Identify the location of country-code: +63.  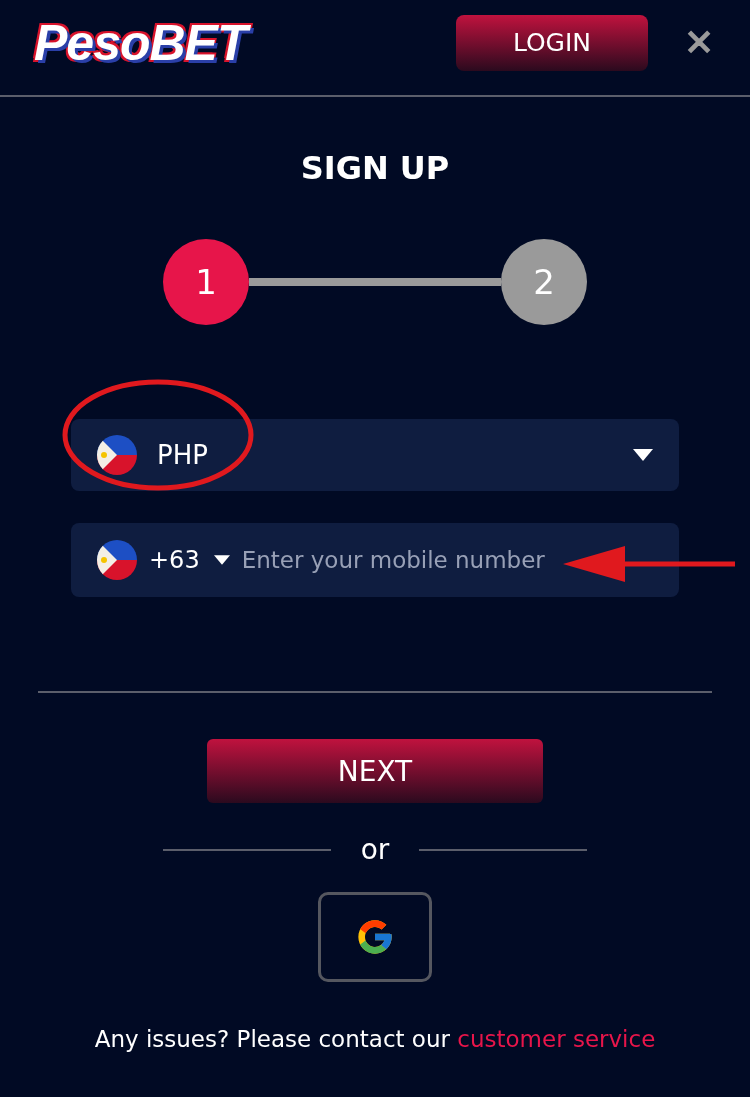
(174, 560).